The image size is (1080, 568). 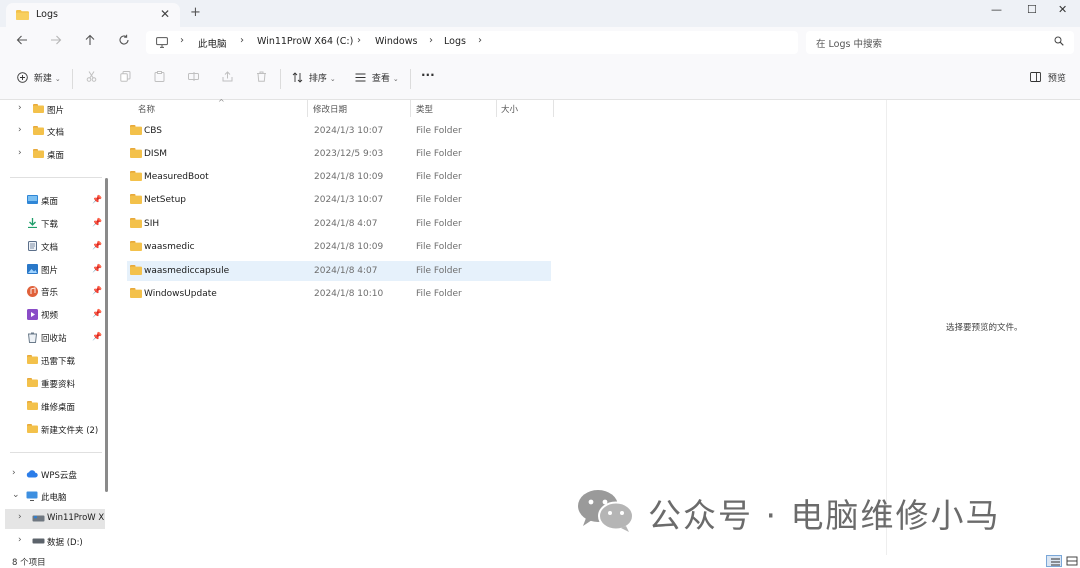 I want to click on back-button, so click(x=22, y=42).